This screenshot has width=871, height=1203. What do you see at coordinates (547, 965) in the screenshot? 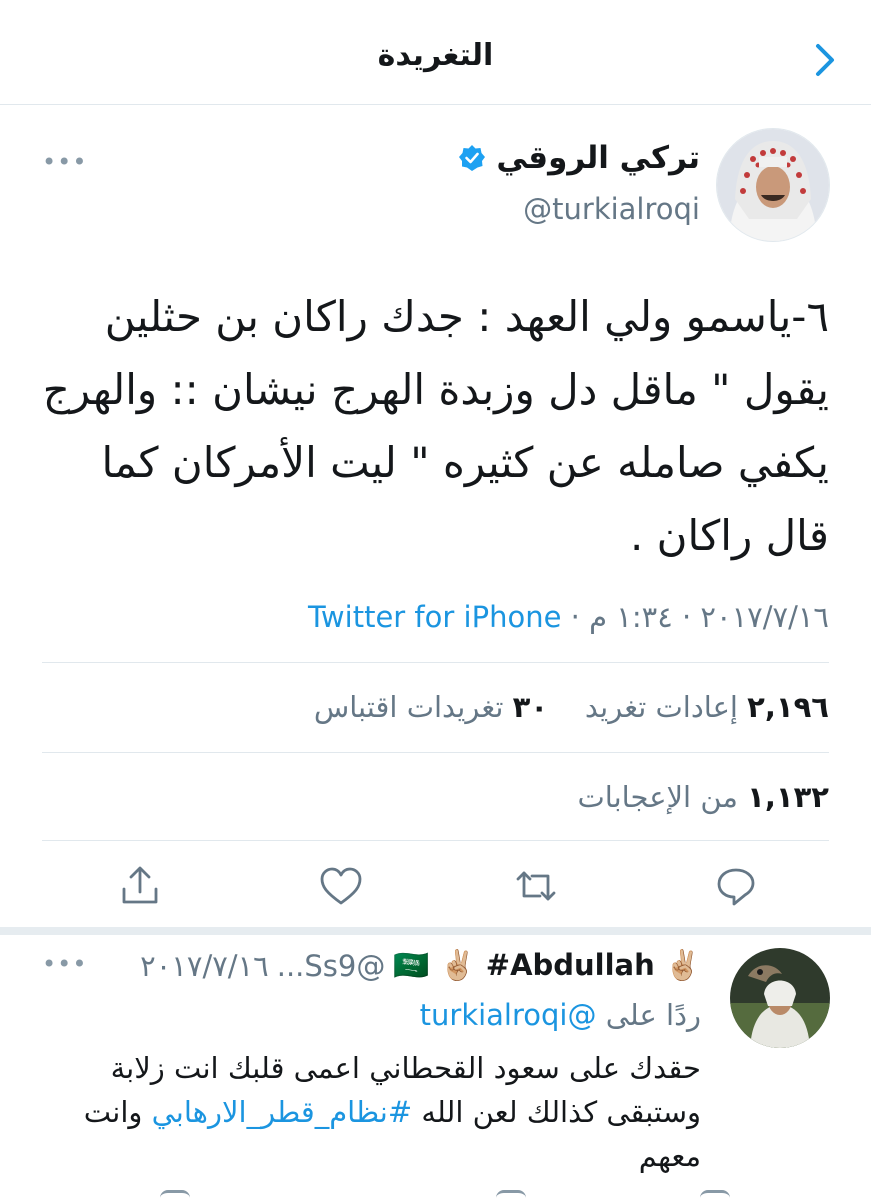
I see `reply-author-name: ✌🏼 🇸🇦 ✌🏼 #Abdullah` at bounding box center [547, 965].